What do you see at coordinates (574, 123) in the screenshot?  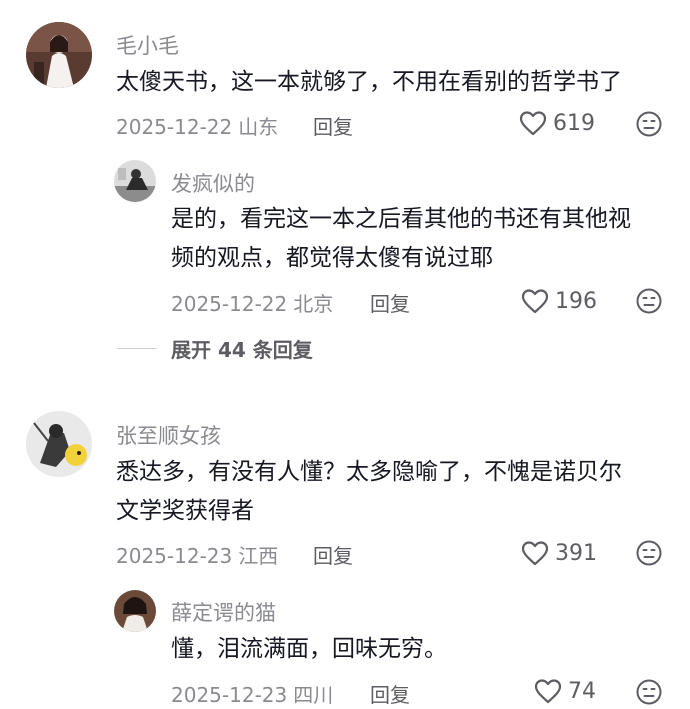 I see `like-count: 619` at bounding box center [574, 123].